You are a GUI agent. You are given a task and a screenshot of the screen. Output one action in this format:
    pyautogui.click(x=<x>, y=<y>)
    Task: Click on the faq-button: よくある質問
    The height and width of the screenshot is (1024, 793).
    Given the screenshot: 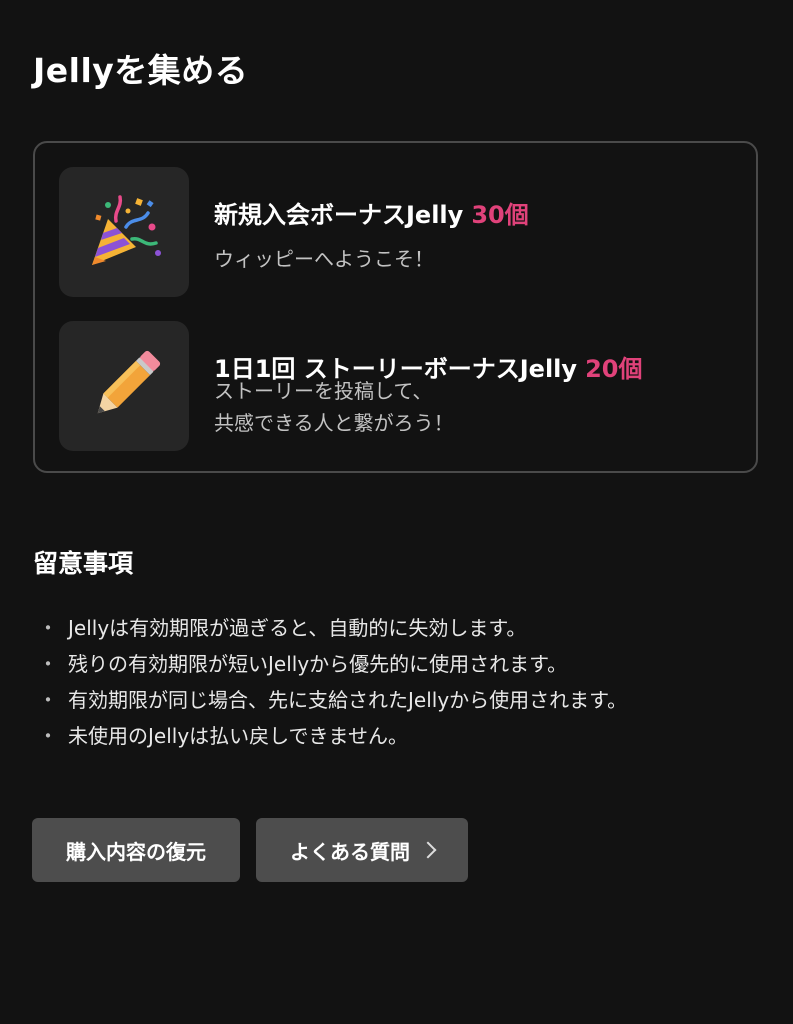 What is the action you would take?
    pyautogui.click(x=362, y=850)
    